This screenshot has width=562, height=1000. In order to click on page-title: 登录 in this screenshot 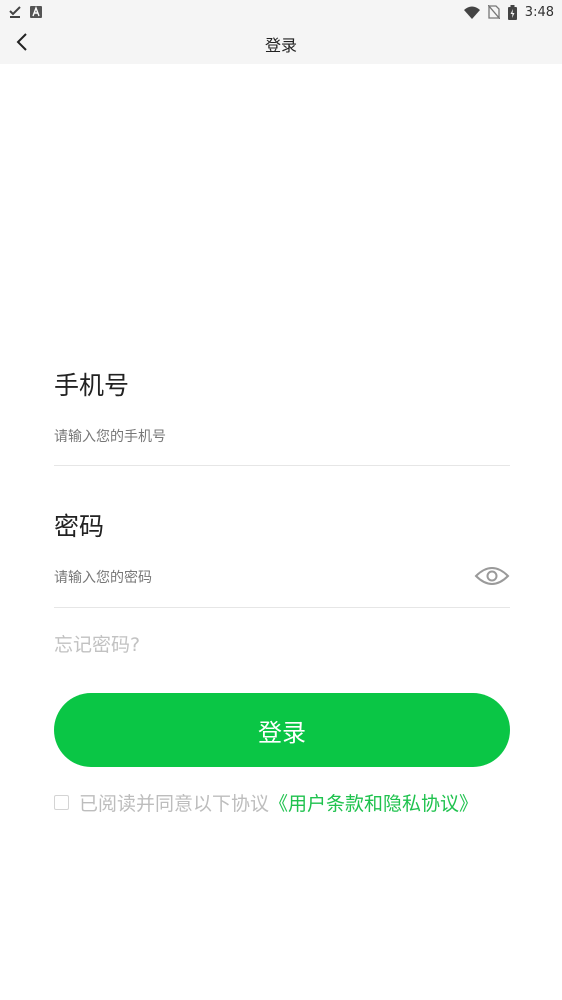, I will do `click(280, 45)`.